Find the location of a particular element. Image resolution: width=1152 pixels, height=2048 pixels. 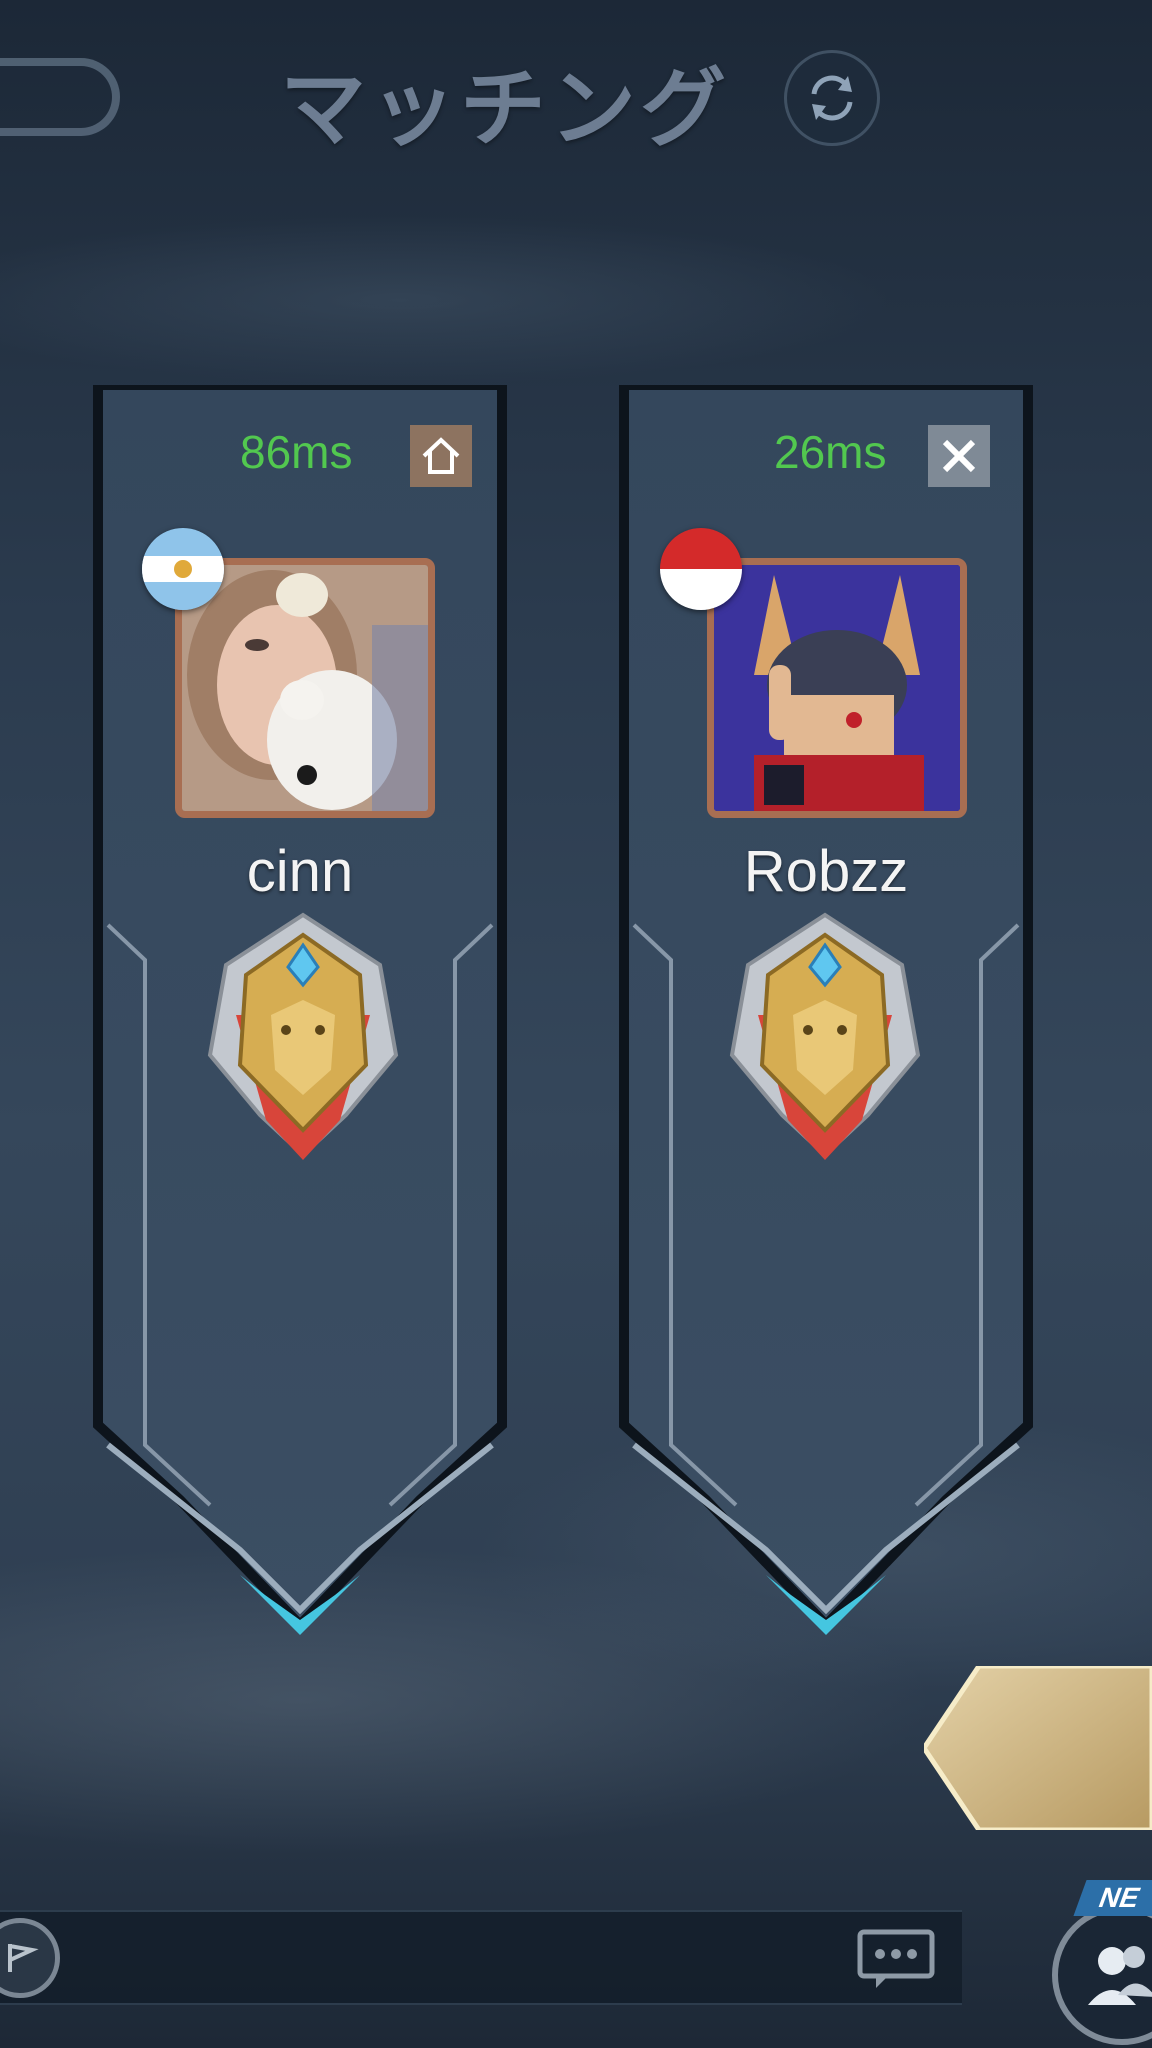

ping-label: 26ms is located at coordinates (830, 452).